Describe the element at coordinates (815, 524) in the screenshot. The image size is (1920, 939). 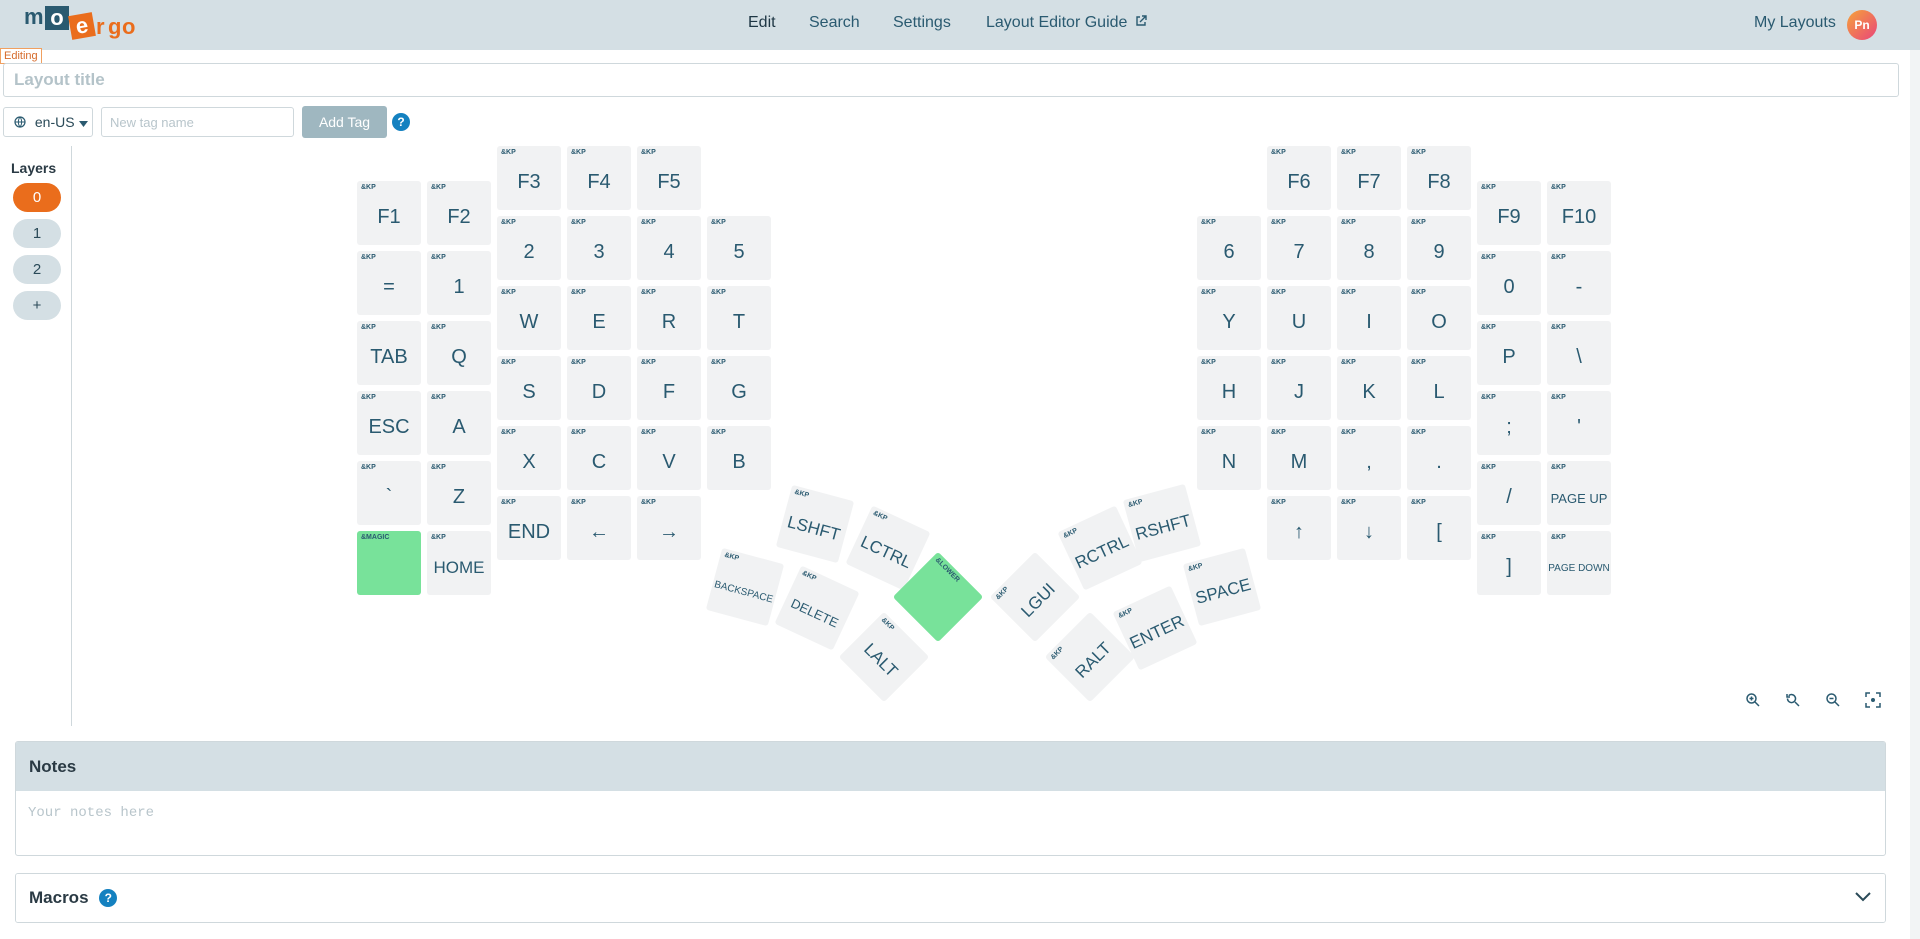
I see `key: &KP LSHFT` at that location.